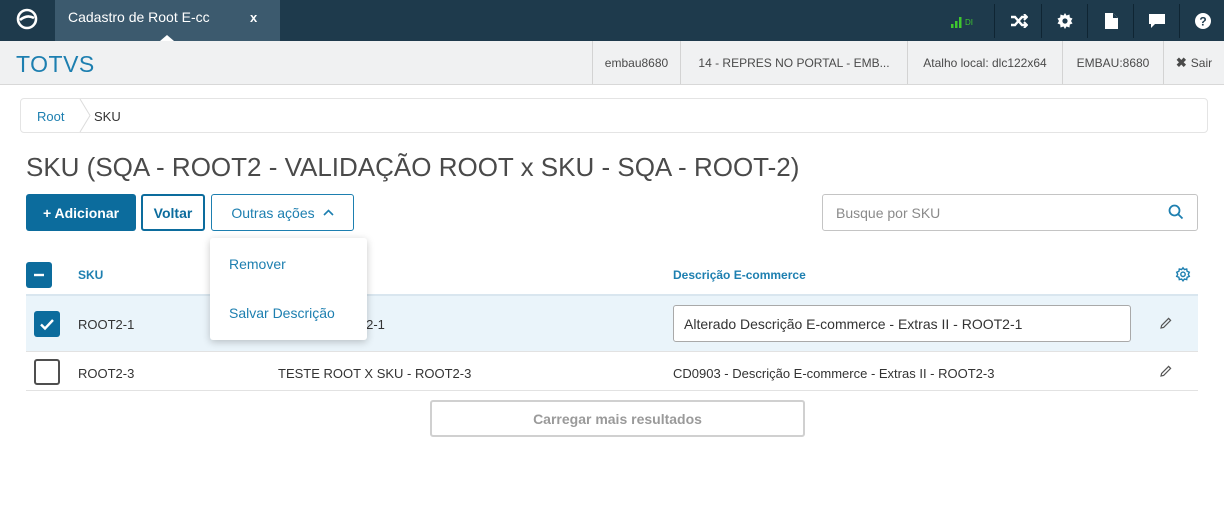 This screenshot has width=1224, height=511. Describe the element at coordinates (106, 373) in the screenshot. I see `cell-sku: ROOT2-3` at that location.